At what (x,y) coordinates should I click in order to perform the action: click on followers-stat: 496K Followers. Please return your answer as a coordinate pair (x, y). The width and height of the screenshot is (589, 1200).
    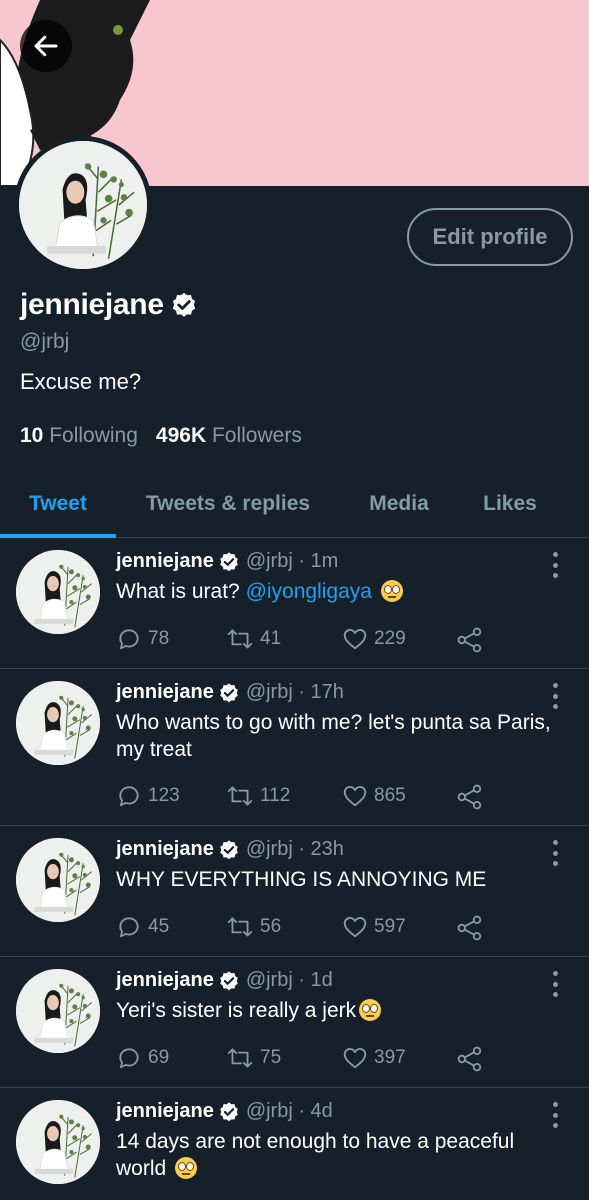
    Looking at the image, I should click on (229, 436).